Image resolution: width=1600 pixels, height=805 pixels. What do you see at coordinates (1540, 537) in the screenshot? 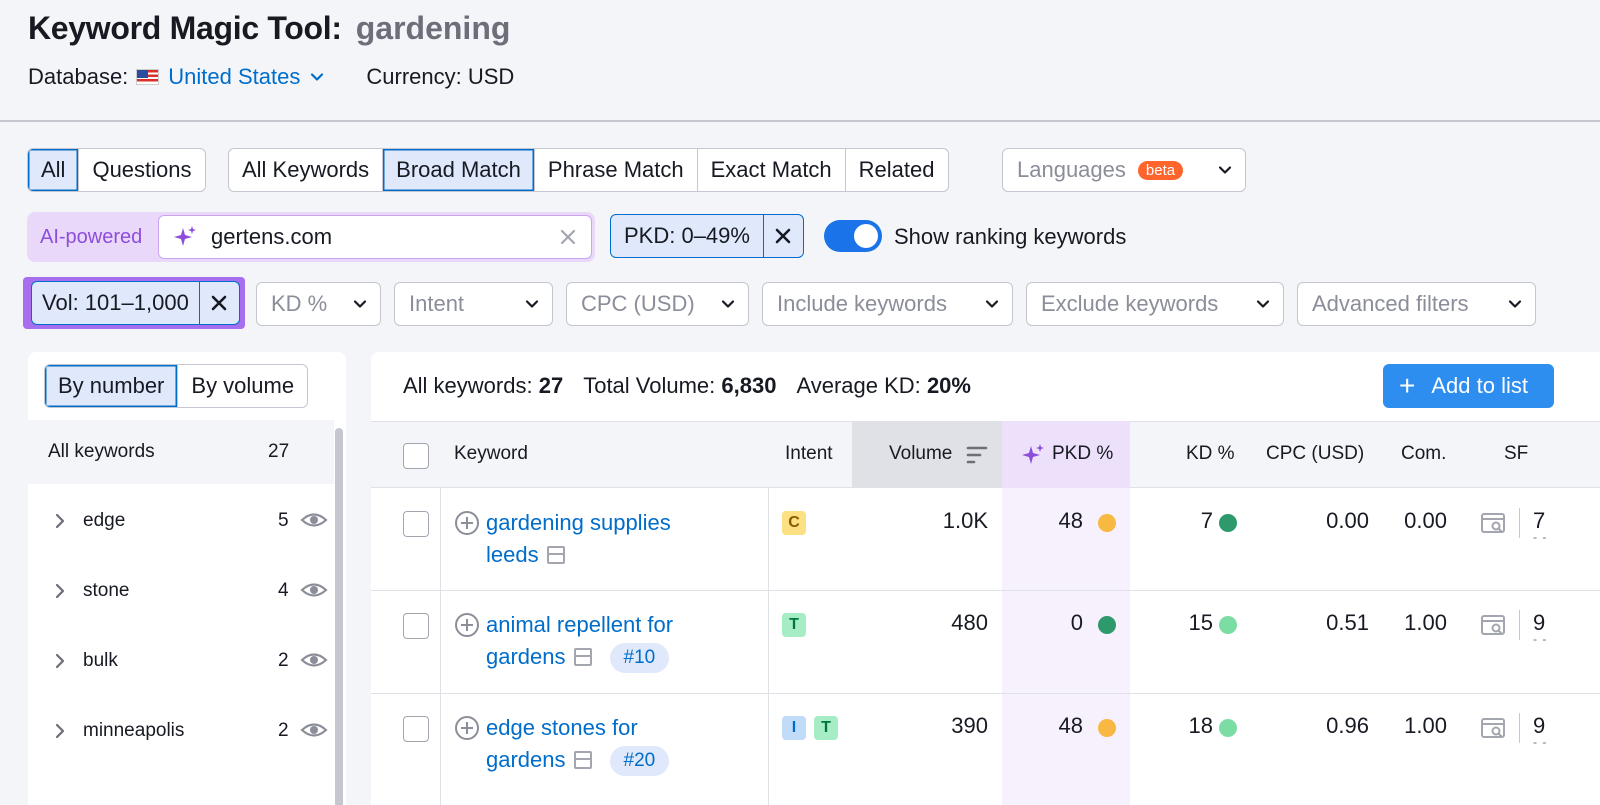
I see `serp-features-placeholder: - -` at bounding box center [1540, 537].